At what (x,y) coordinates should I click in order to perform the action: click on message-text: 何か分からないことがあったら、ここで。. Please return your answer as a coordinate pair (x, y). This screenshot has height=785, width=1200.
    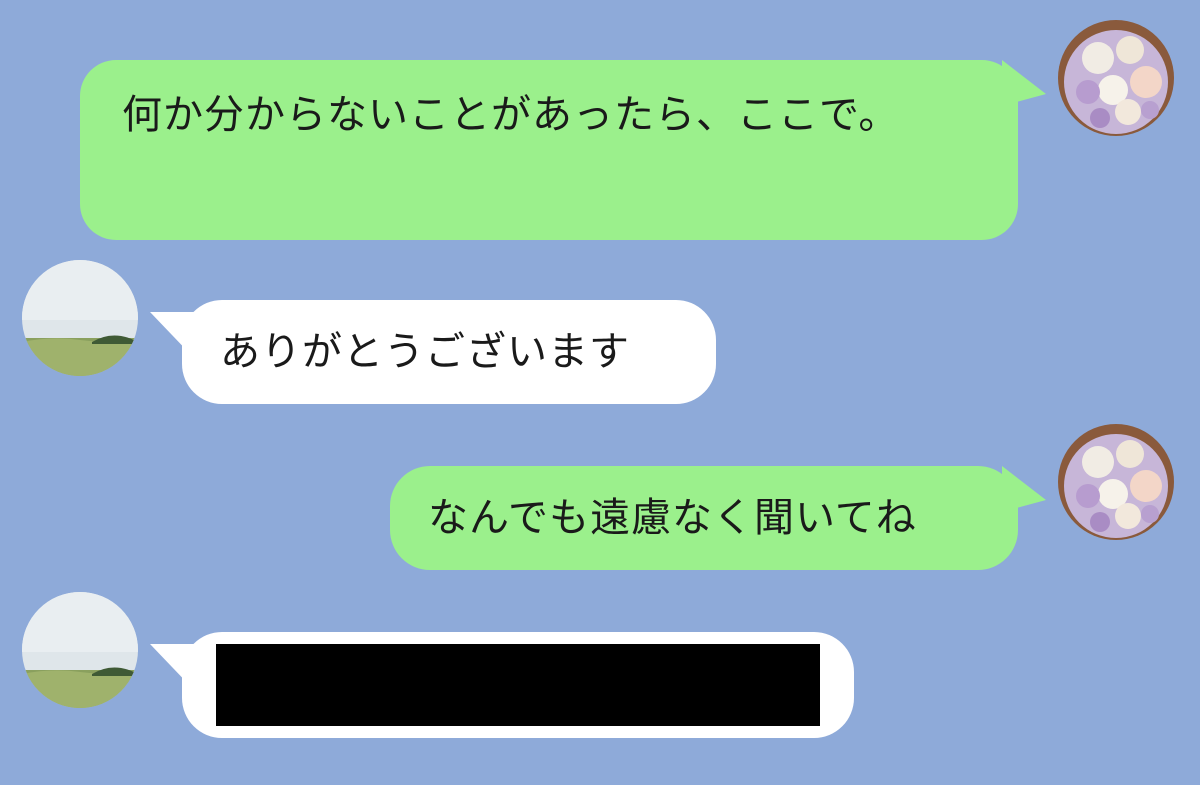
    Looking at the image, I should click on (511, 115).